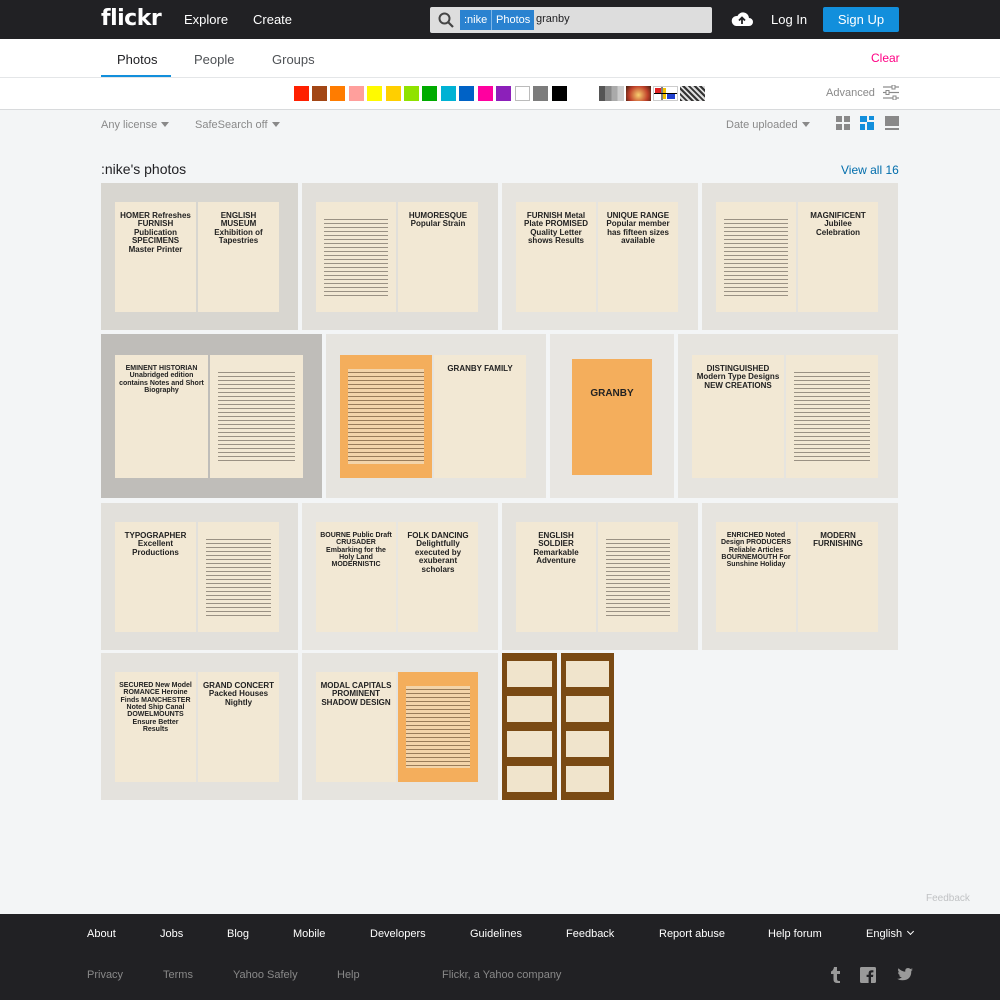  Describe the element at coordinates (237, 125) in the screenshot. I see `safesearch-filter: SafeSearch off` at that location.